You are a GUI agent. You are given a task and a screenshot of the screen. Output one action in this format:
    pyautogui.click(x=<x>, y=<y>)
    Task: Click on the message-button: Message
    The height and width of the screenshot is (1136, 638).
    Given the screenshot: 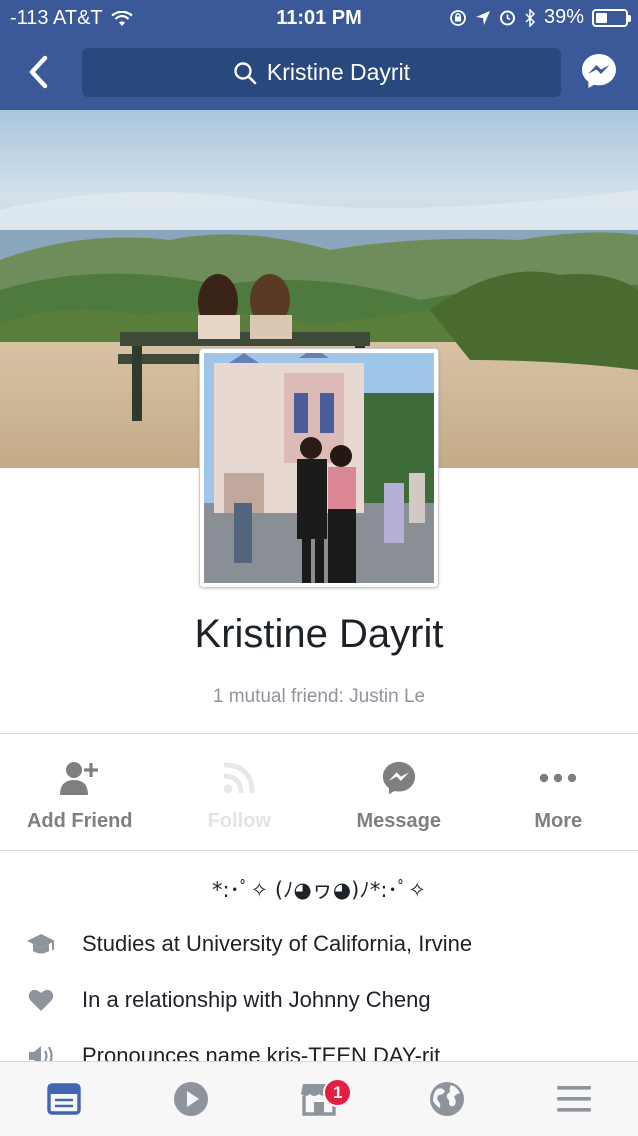 What is the action you would take?
    pyautogui.click(x=399, y=792)
    